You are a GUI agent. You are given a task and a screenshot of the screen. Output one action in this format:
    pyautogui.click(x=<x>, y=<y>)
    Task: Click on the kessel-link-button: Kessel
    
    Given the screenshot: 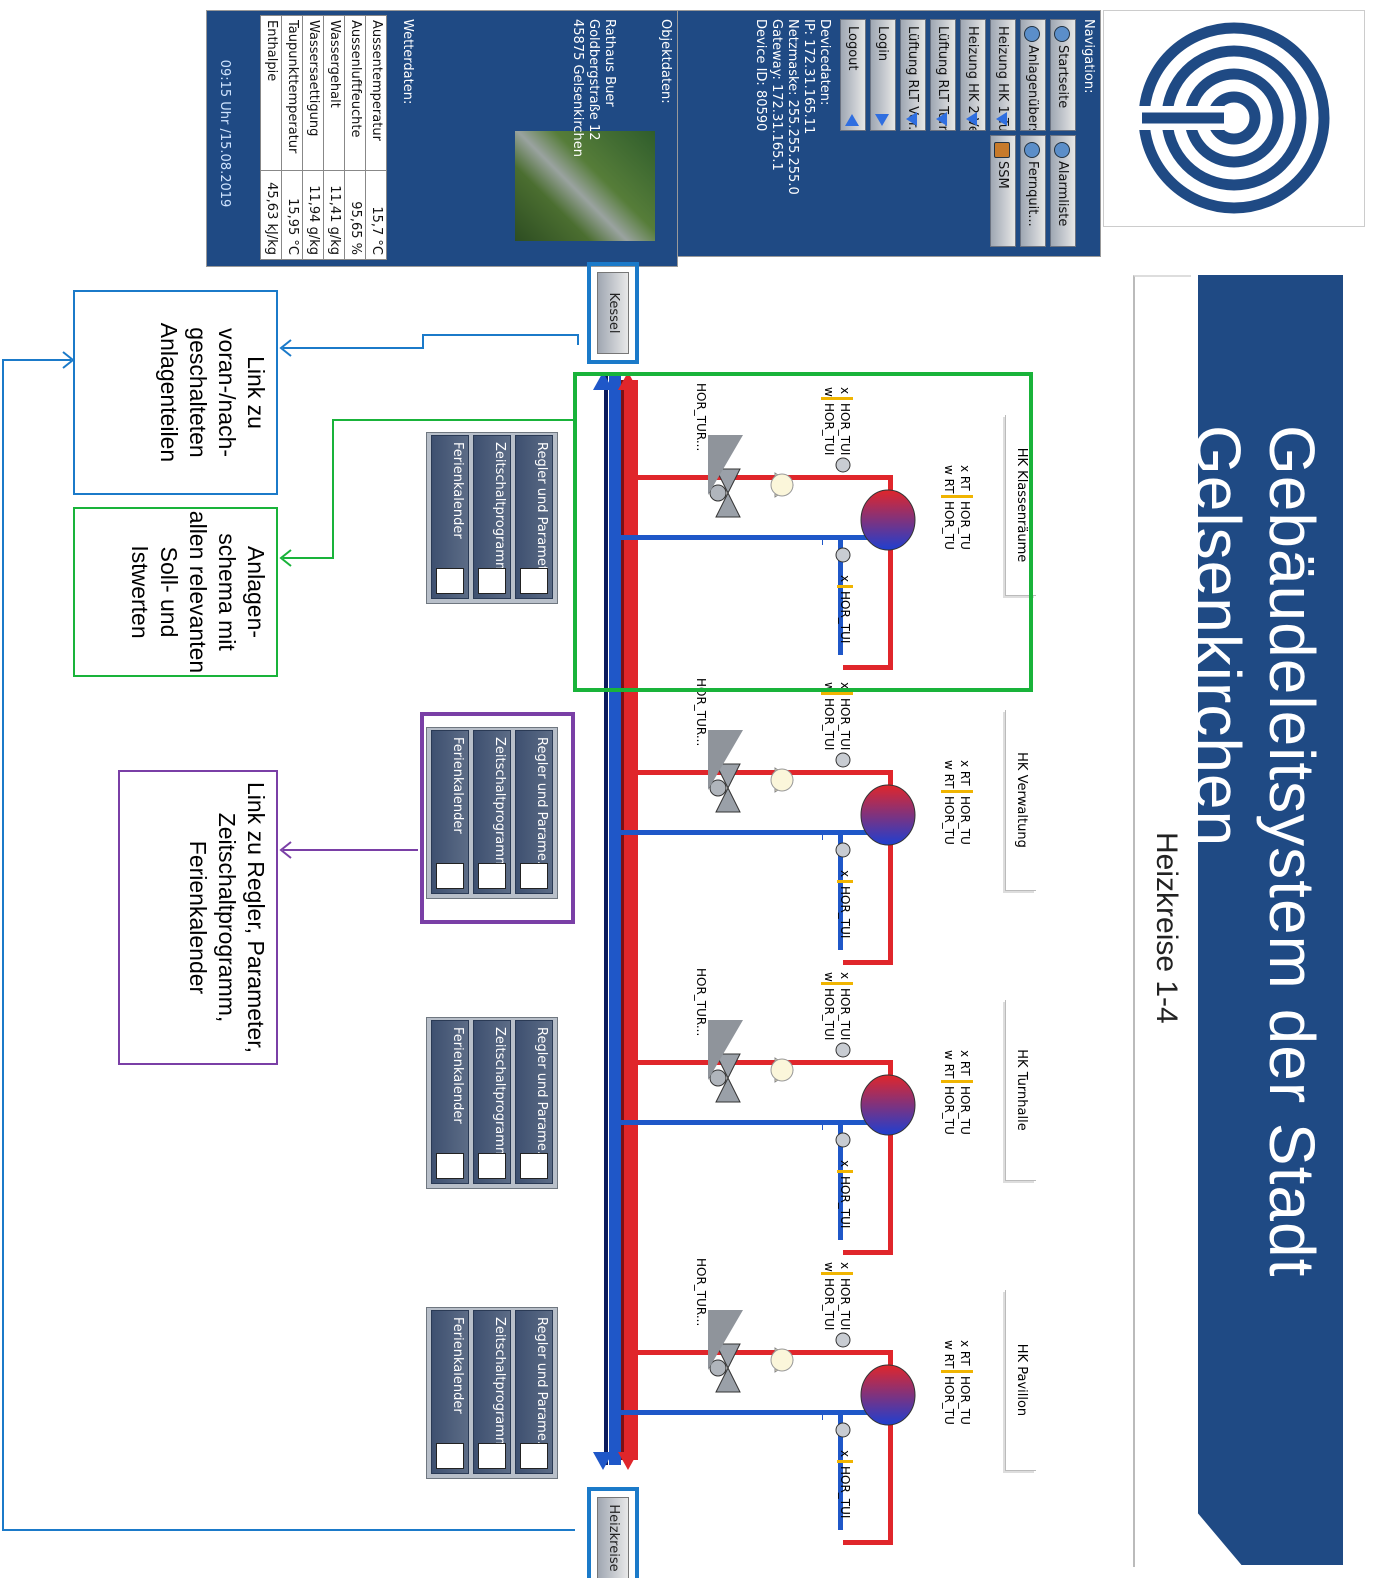 What is the action you would take?
    pyautogui.click(x=613, y=313)
    